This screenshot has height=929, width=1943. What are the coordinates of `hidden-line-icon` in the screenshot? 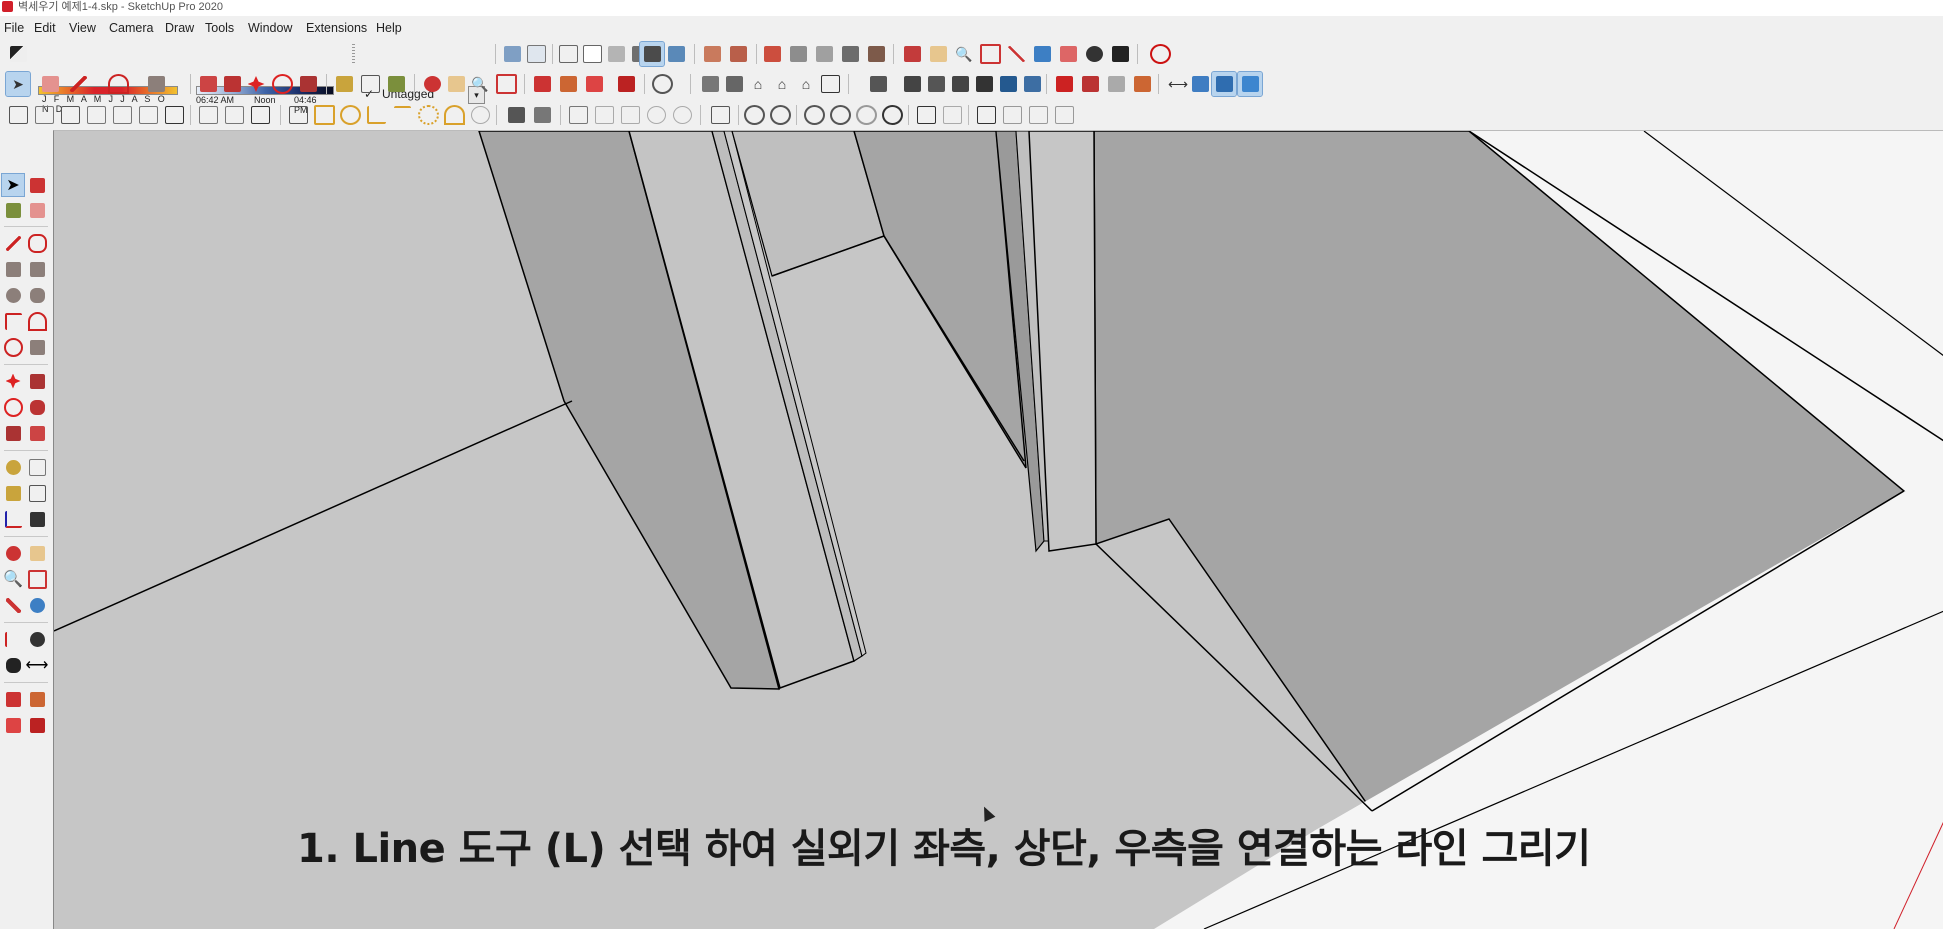 It's located at (592, 54).